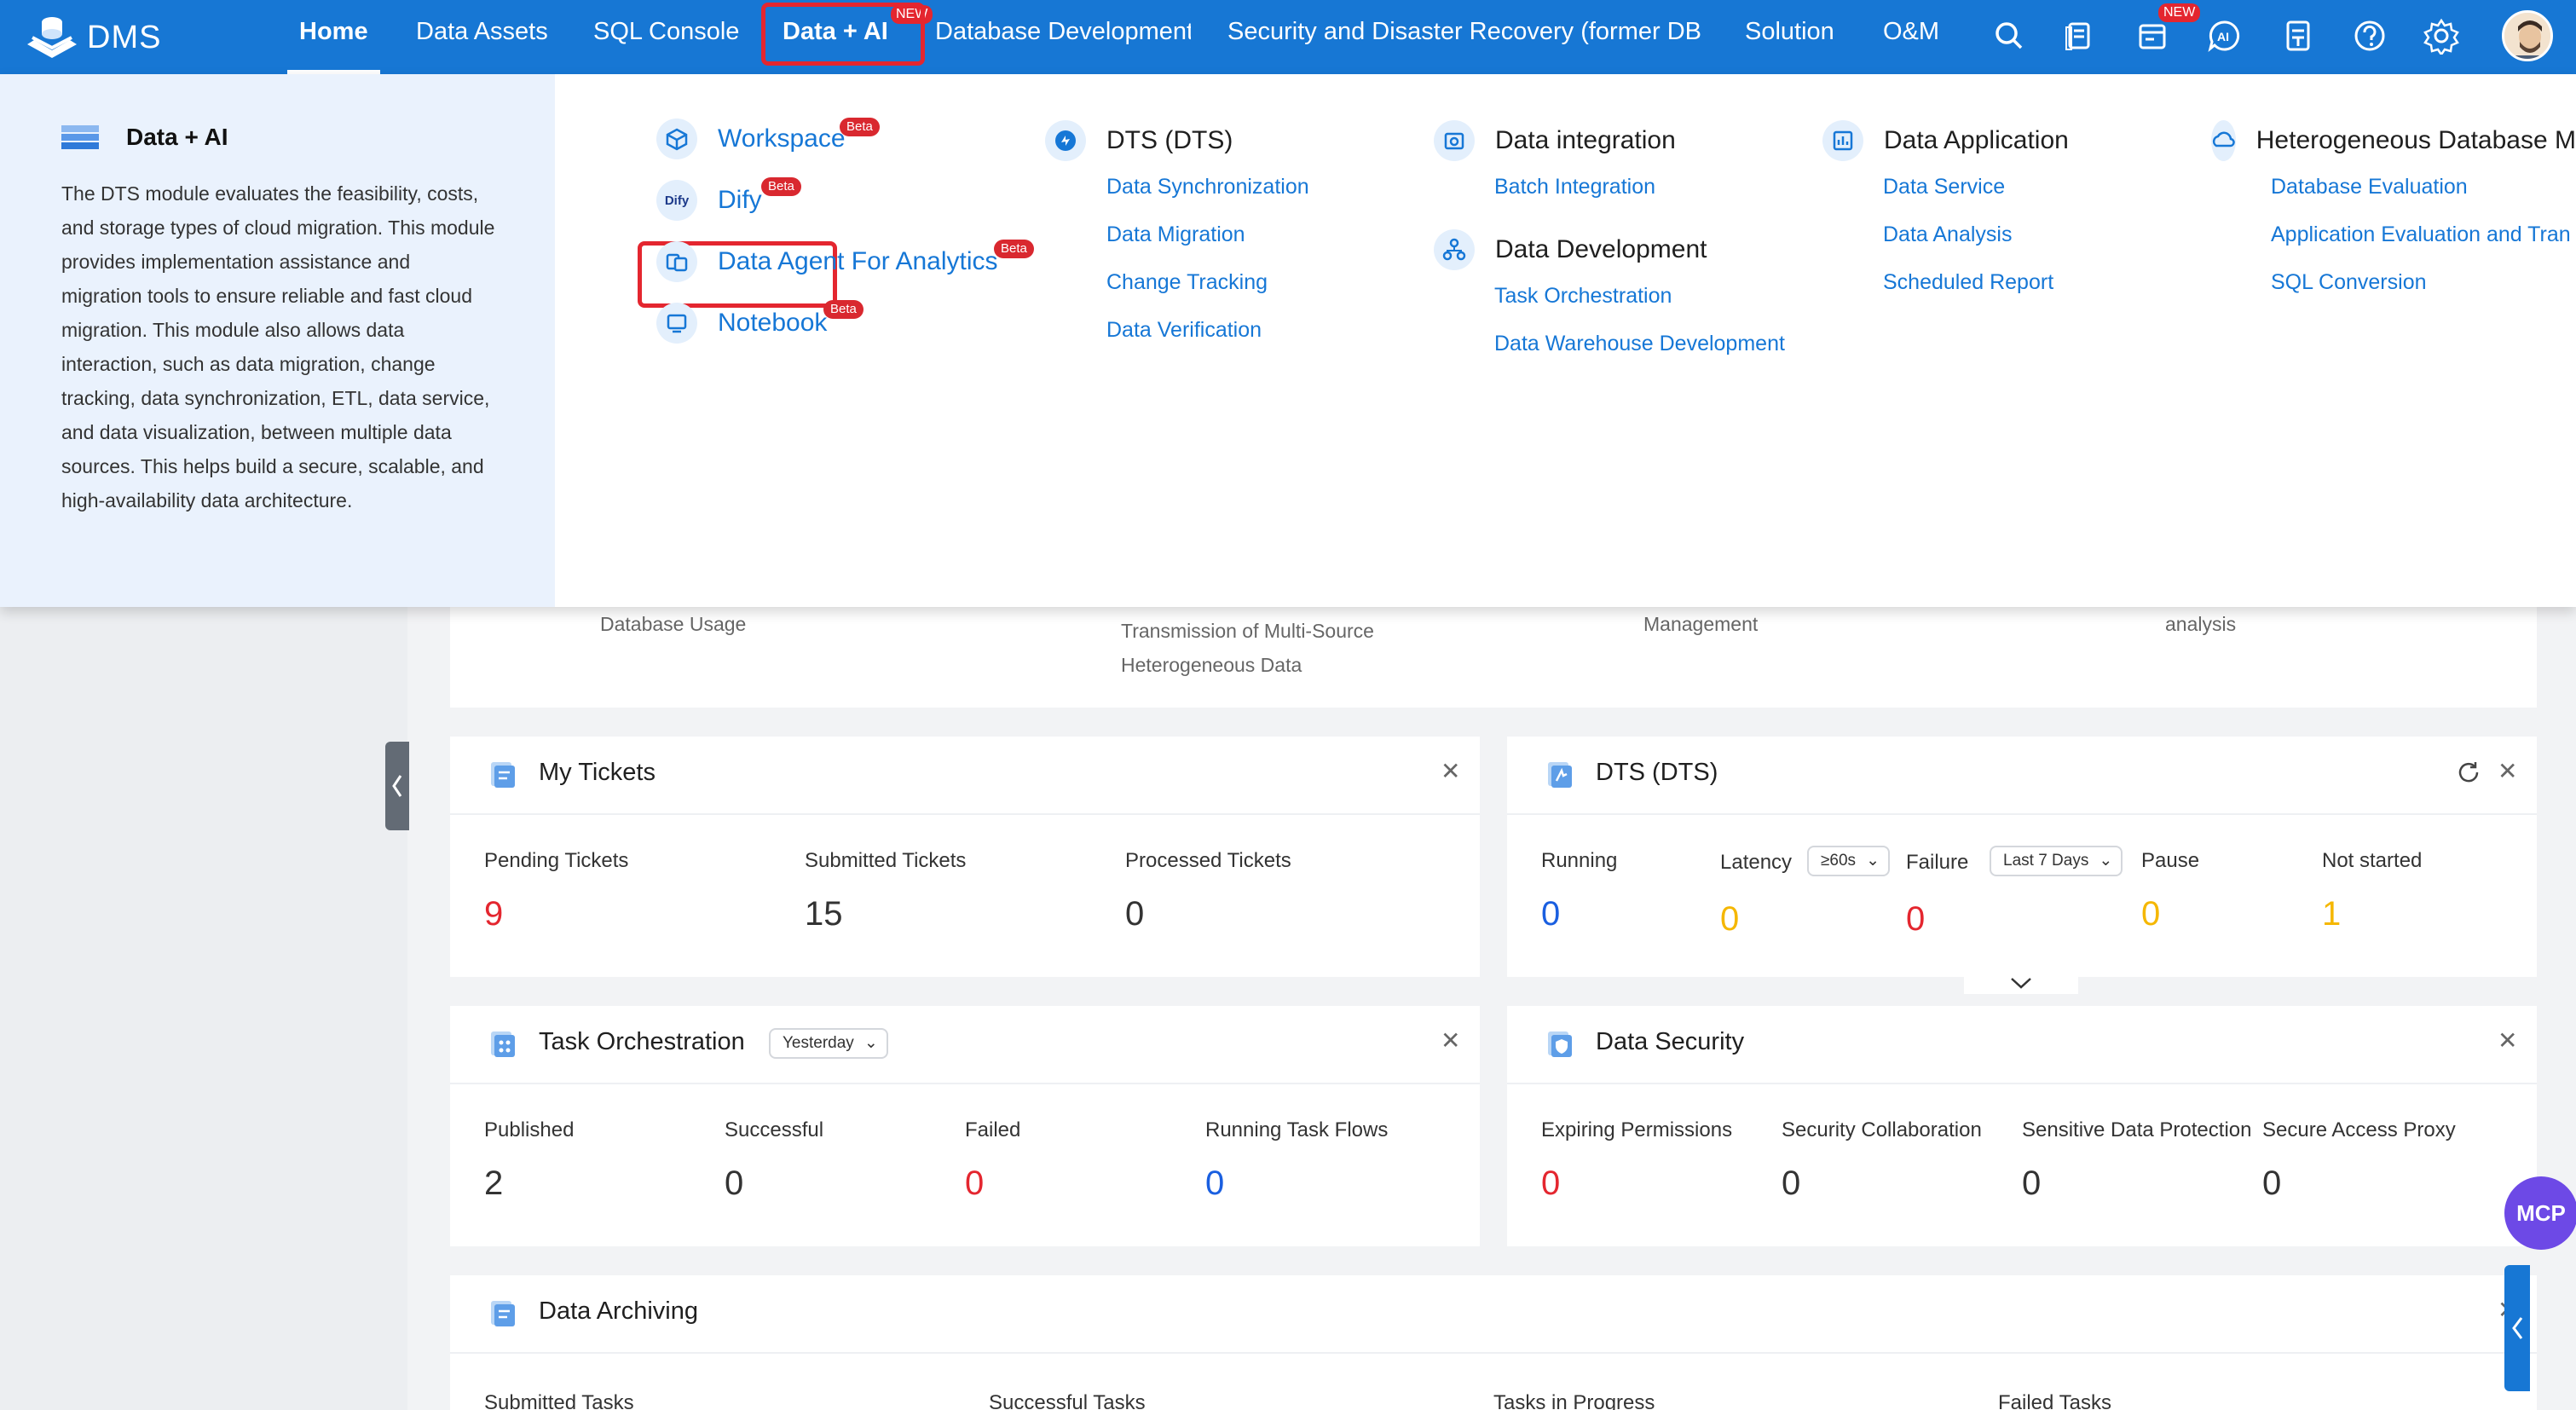  Describe the element at coordinates (1583, 296) in the screenshot. I see `link-task-orchestration: Task Orchestration` at that location.